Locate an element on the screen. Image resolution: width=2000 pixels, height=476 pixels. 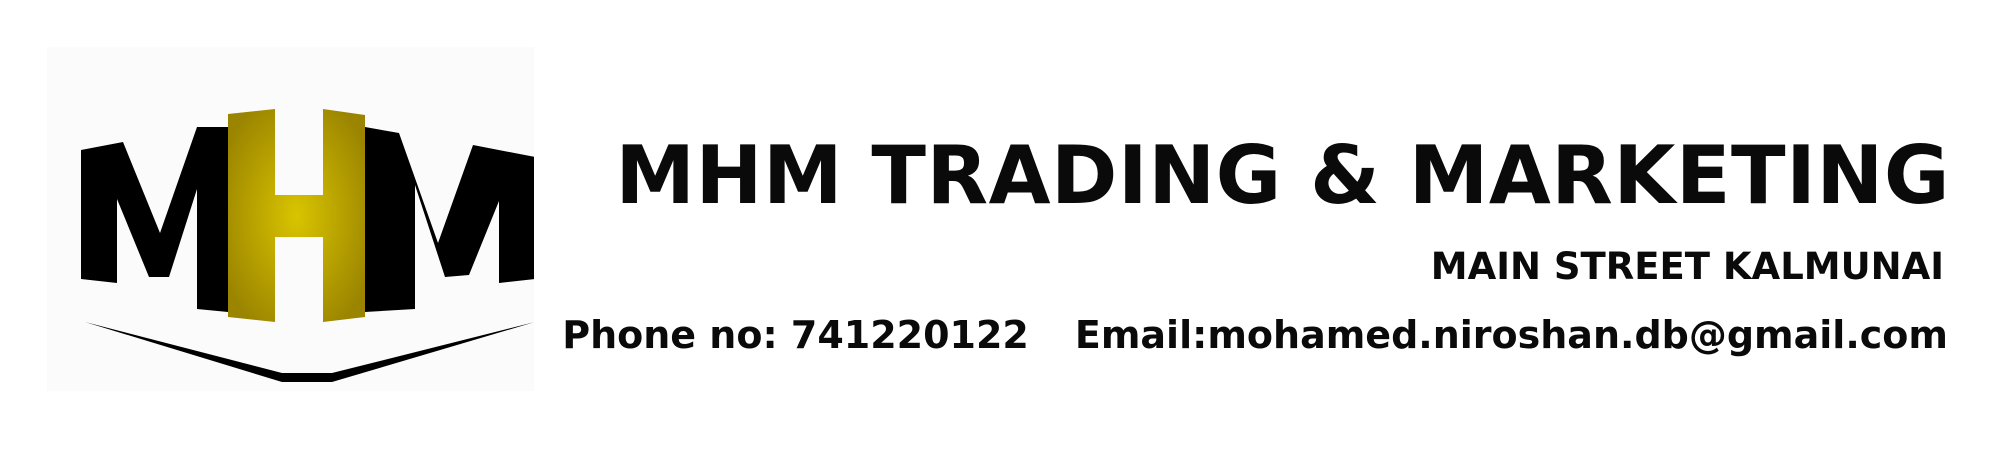
email-info: Email:mohamed.niroshan.db@gmail.com is located at coordinates (1511, 335).